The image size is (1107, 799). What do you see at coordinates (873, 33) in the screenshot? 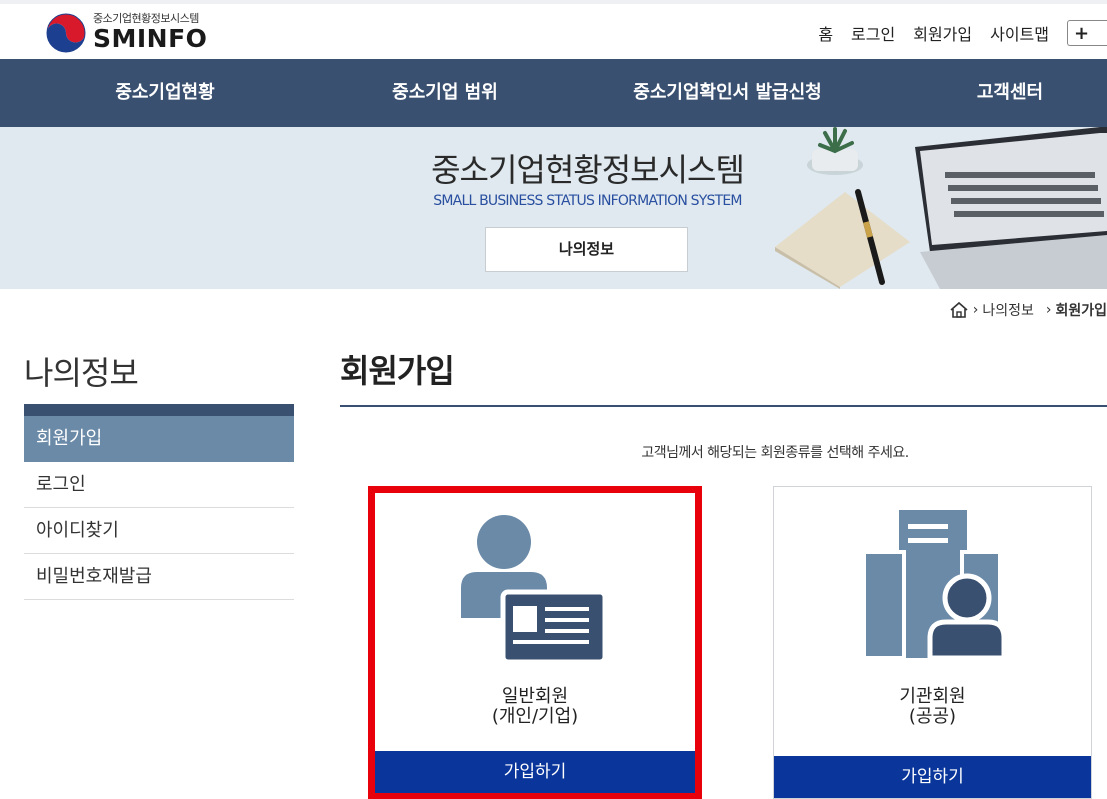
I see `login-link: 로그인` at bounding box center [873, 33].